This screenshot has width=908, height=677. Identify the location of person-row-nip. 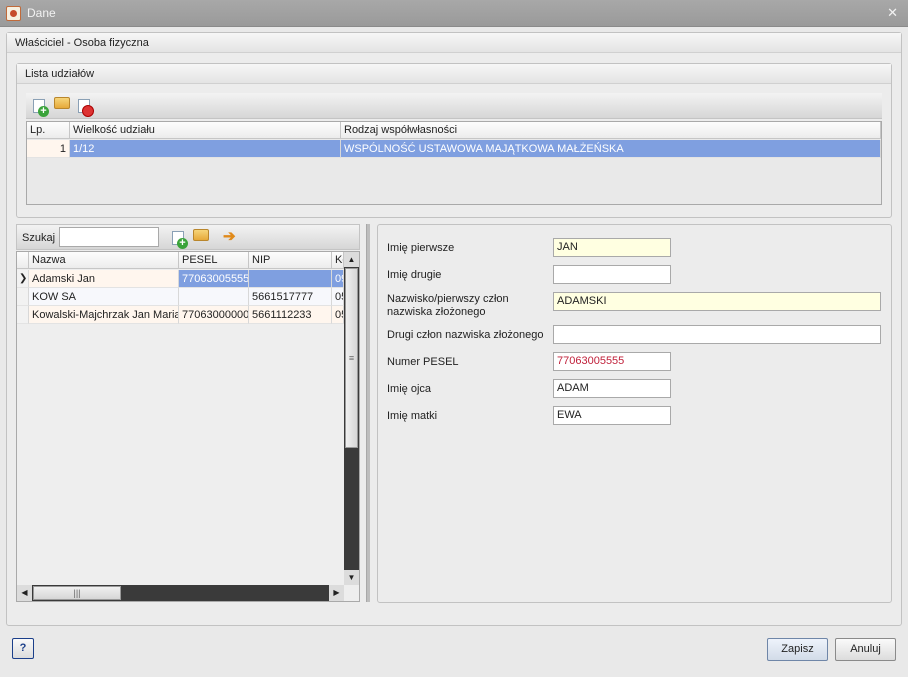
(290, 279).